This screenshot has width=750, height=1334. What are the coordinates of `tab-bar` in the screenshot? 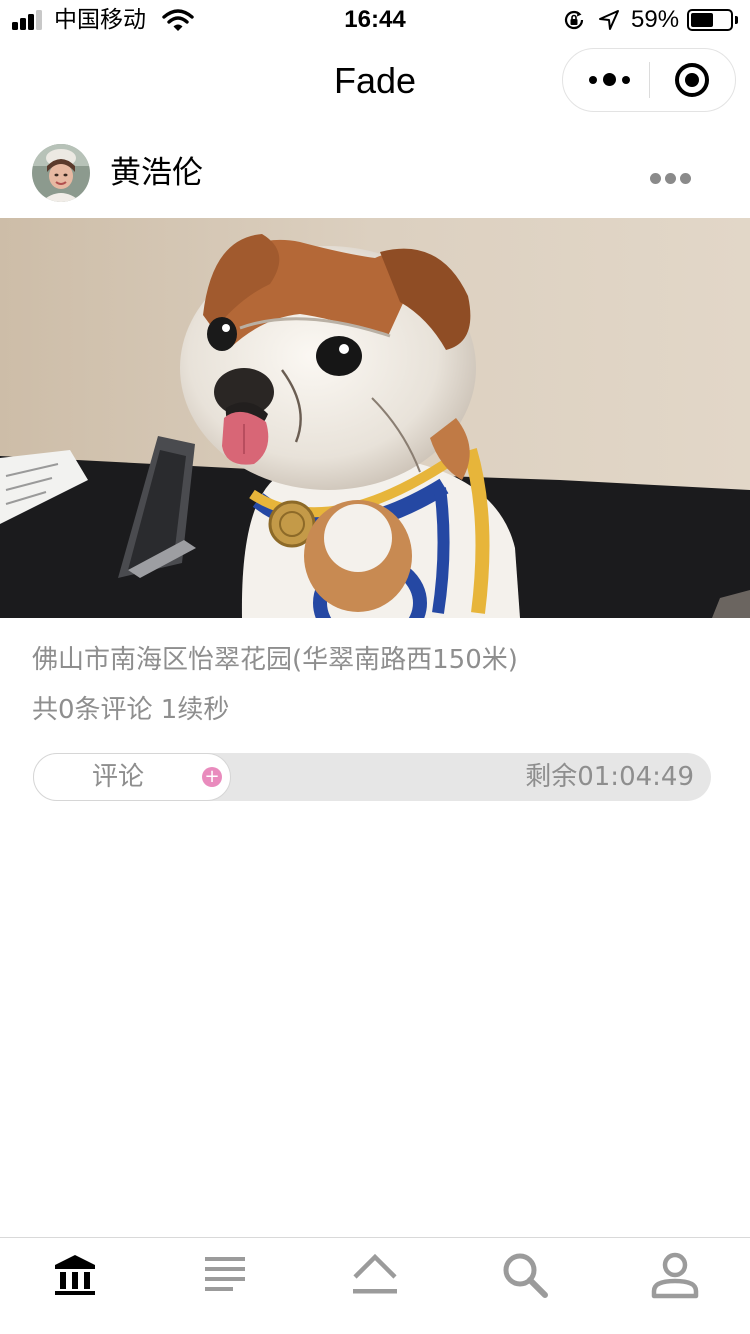 It's located at (375, 1285).